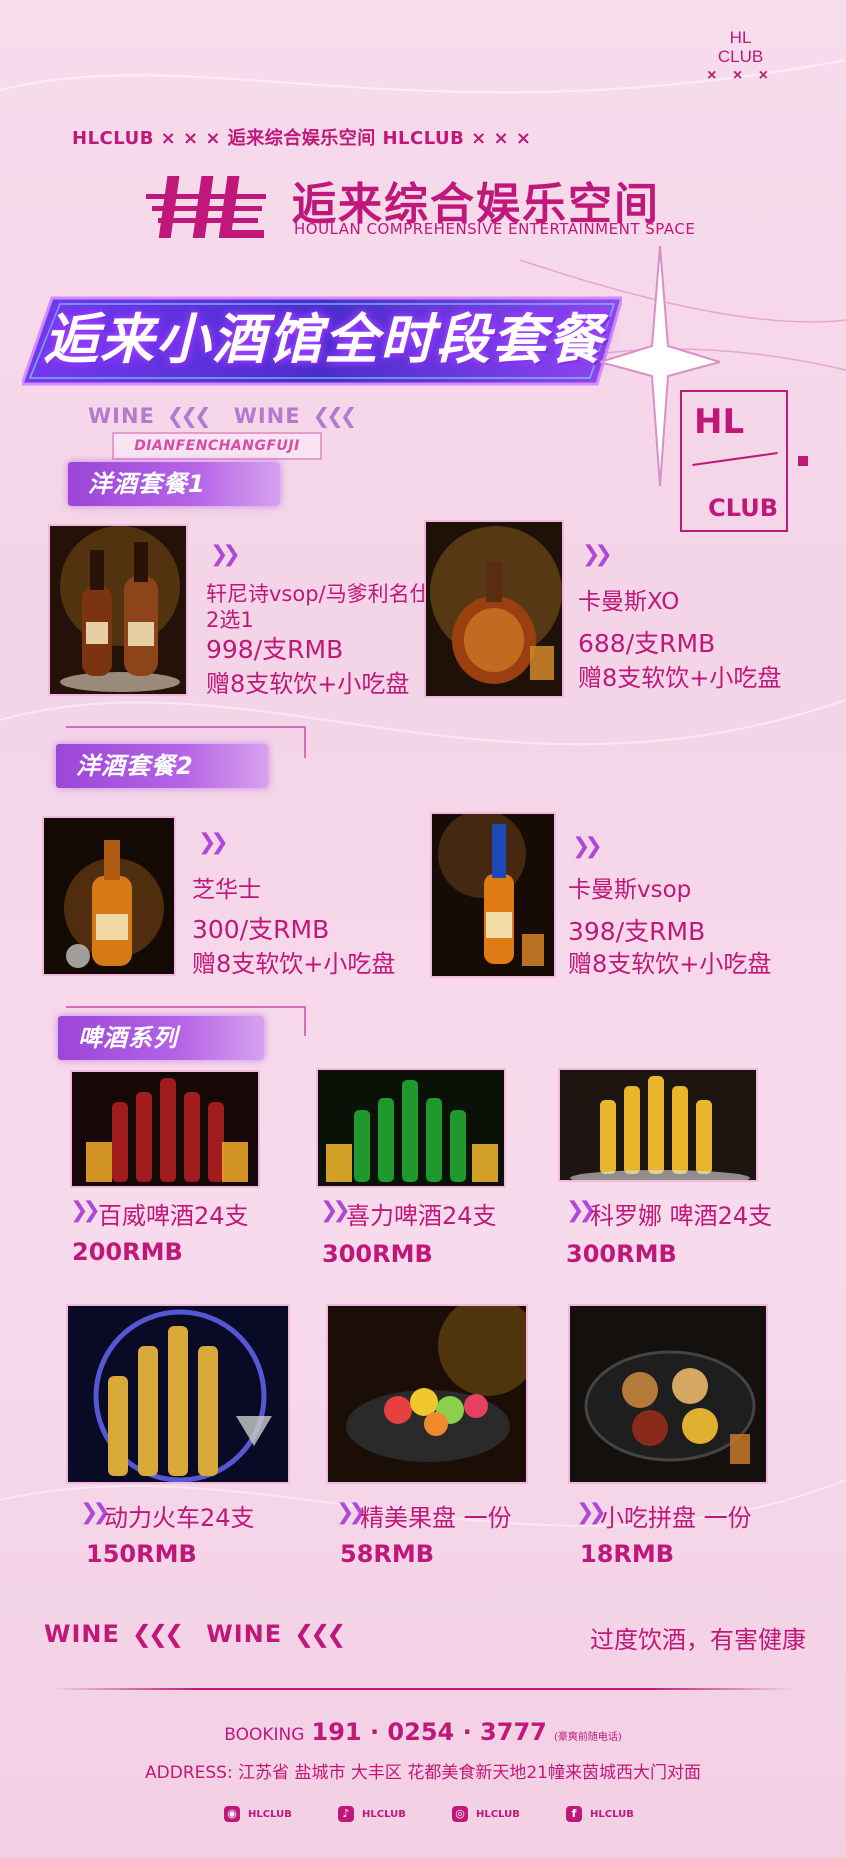  I want to click on hl-box-bottom: CLUB, so click(743, 508).